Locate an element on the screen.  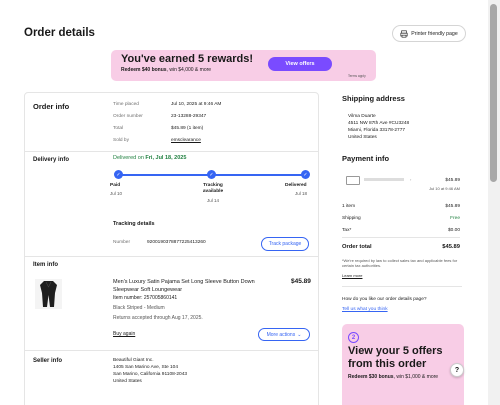
payment-row: Shipping Free is located at coordinates (401, 218).